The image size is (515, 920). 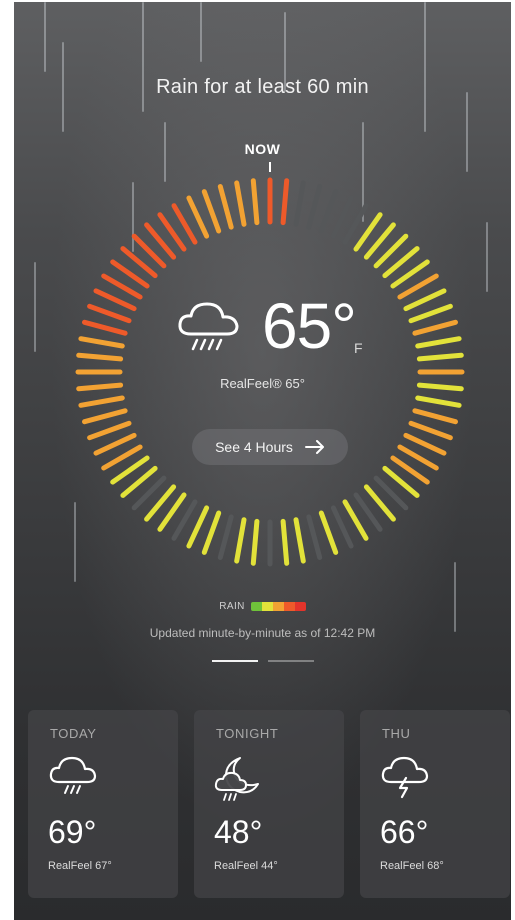 I want to click on forecast-label: THU, so click(x=396, y=733).